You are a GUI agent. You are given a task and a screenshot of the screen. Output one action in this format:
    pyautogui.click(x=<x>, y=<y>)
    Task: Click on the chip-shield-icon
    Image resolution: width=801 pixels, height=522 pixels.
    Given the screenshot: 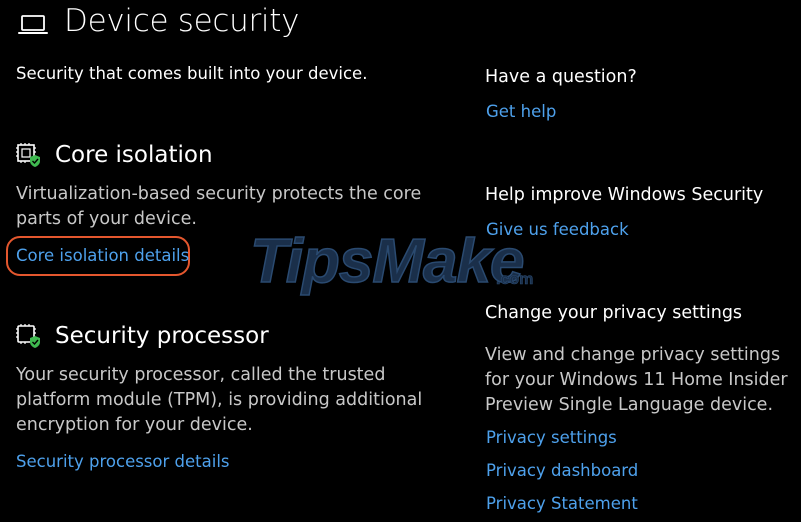 What is the action you would take?
    pyautogui.click(x=28, y=155)
    